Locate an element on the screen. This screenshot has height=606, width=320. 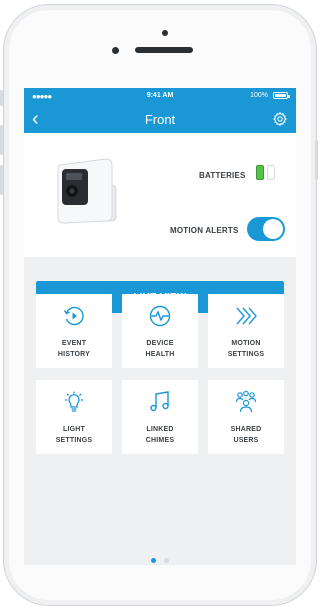
battery-cell-full is located at coordinates (260, 172).